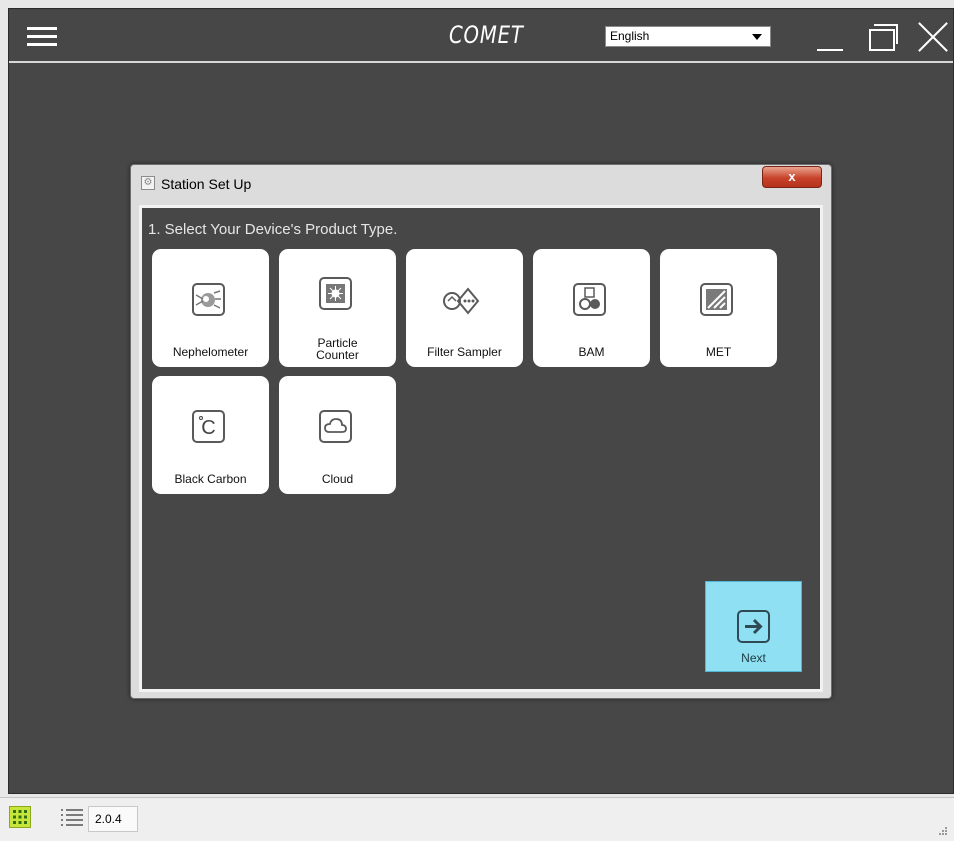 The image size is (954, 841). I want to click on maximize-button, so click(881, 37).